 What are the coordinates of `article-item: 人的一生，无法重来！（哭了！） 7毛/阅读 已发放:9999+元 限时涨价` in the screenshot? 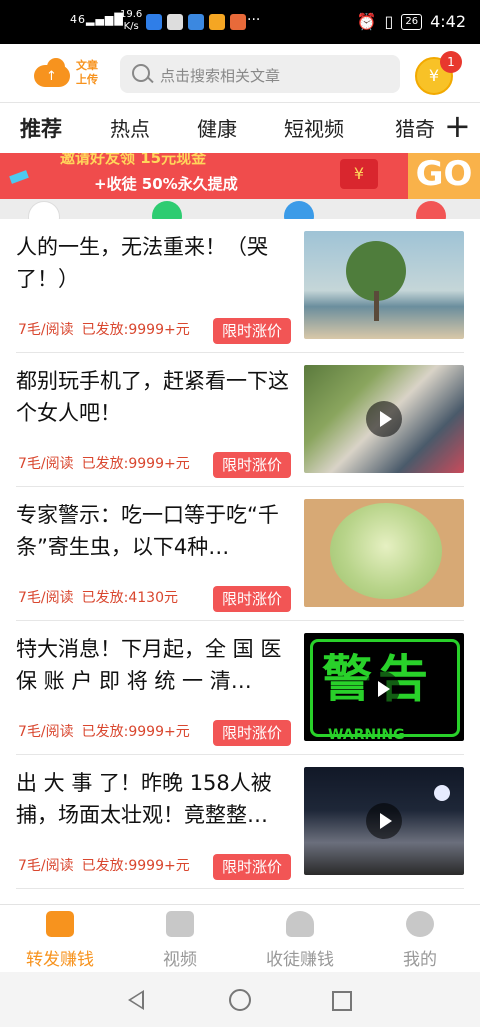 It's located at (240, 286).